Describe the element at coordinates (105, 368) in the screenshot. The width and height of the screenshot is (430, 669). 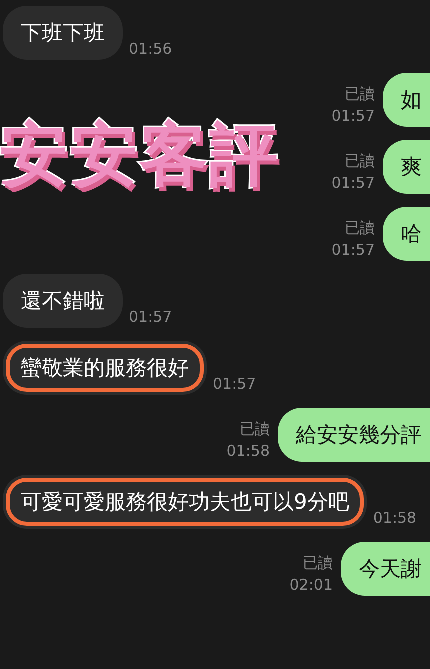
I see `message-bubble: 蠻敬業的服務很好` at that location.